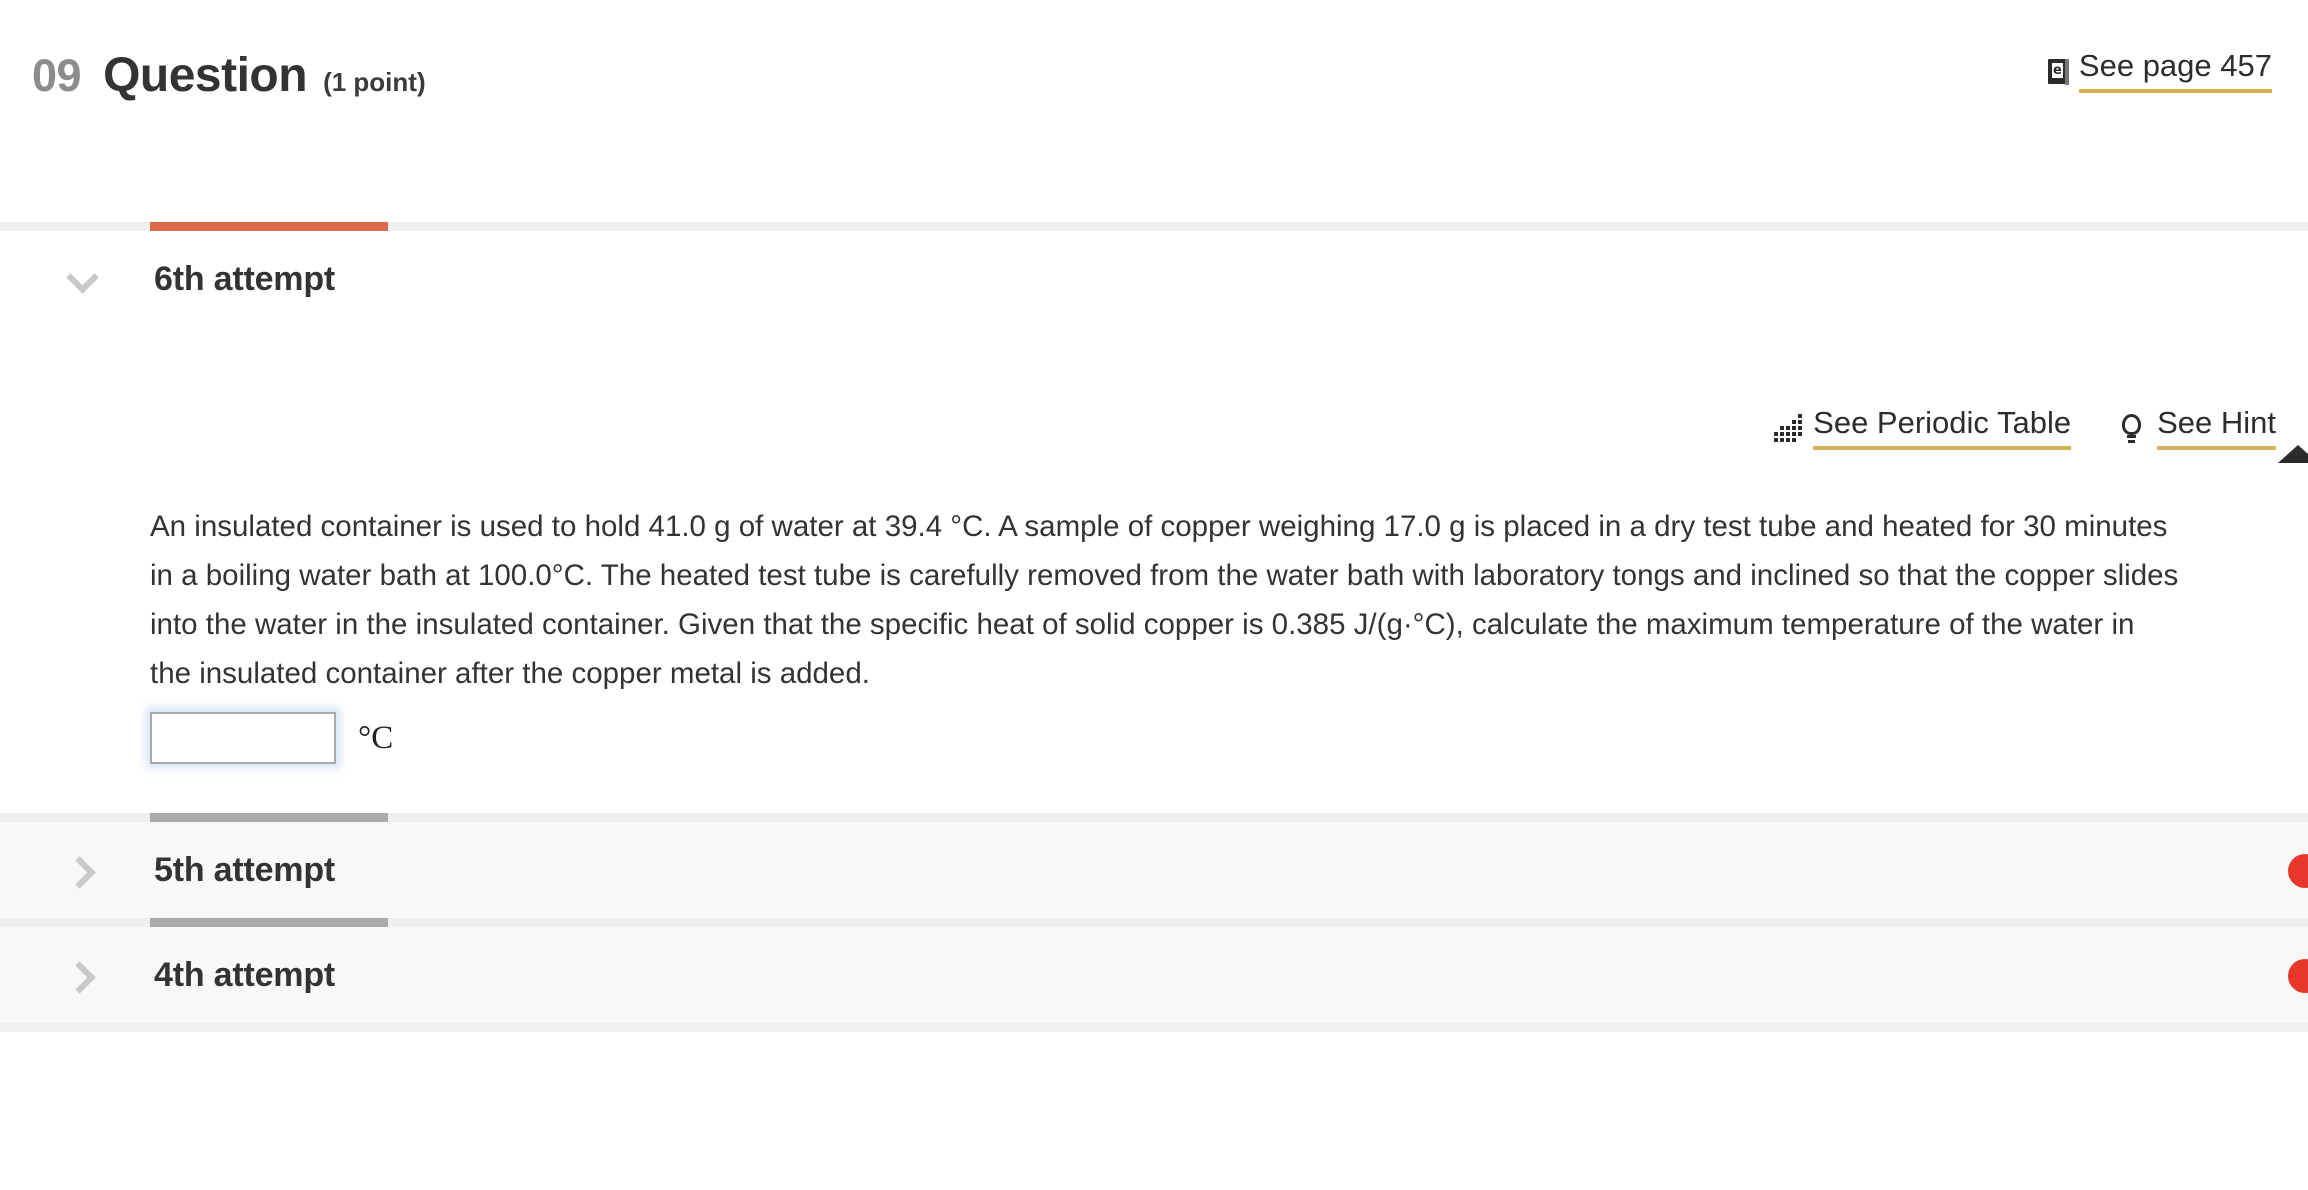 Image resolution: width=2308 pixels, height=1190 pixels. Describe the element at coordinates (2132, 430) in the screenshot. I see `lightbulb-icon` at that location.